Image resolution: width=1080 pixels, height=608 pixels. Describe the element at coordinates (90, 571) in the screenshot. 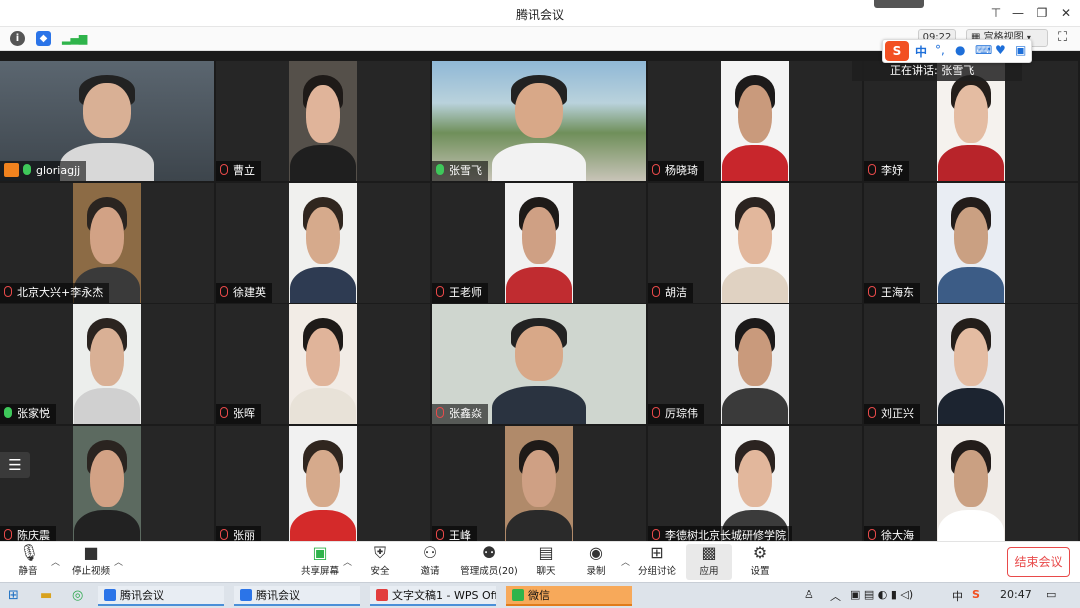

I see `stop-video-label: 停止视频` at that location.